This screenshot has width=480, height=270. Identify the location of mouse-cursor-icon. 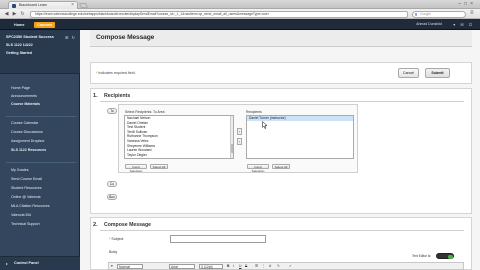
(264, 125).